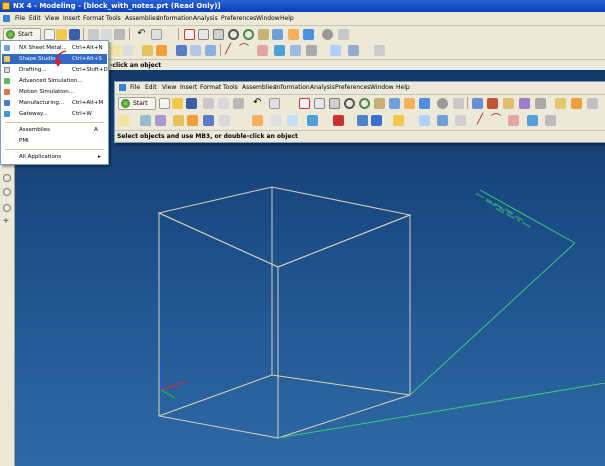  Describe the element at coordinates (287, 18) in the screenshot. I see `menu-help: Help` at that location.